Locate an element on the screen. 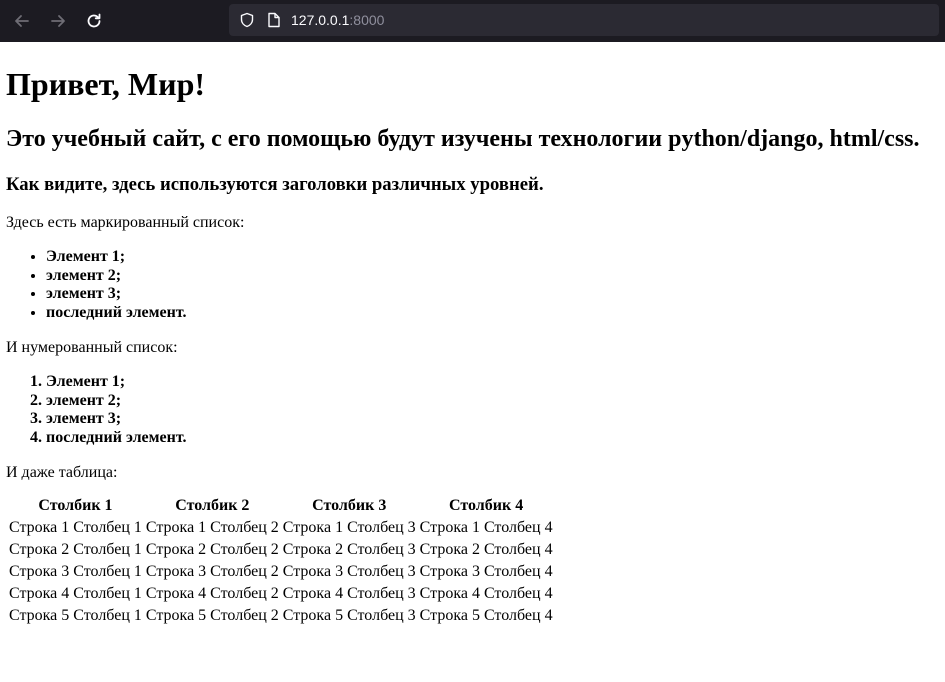 The width and height of the screenshot is (945, 682). table-cell: Строка 2 Столбец 1 is located at coordinates (75, 549).